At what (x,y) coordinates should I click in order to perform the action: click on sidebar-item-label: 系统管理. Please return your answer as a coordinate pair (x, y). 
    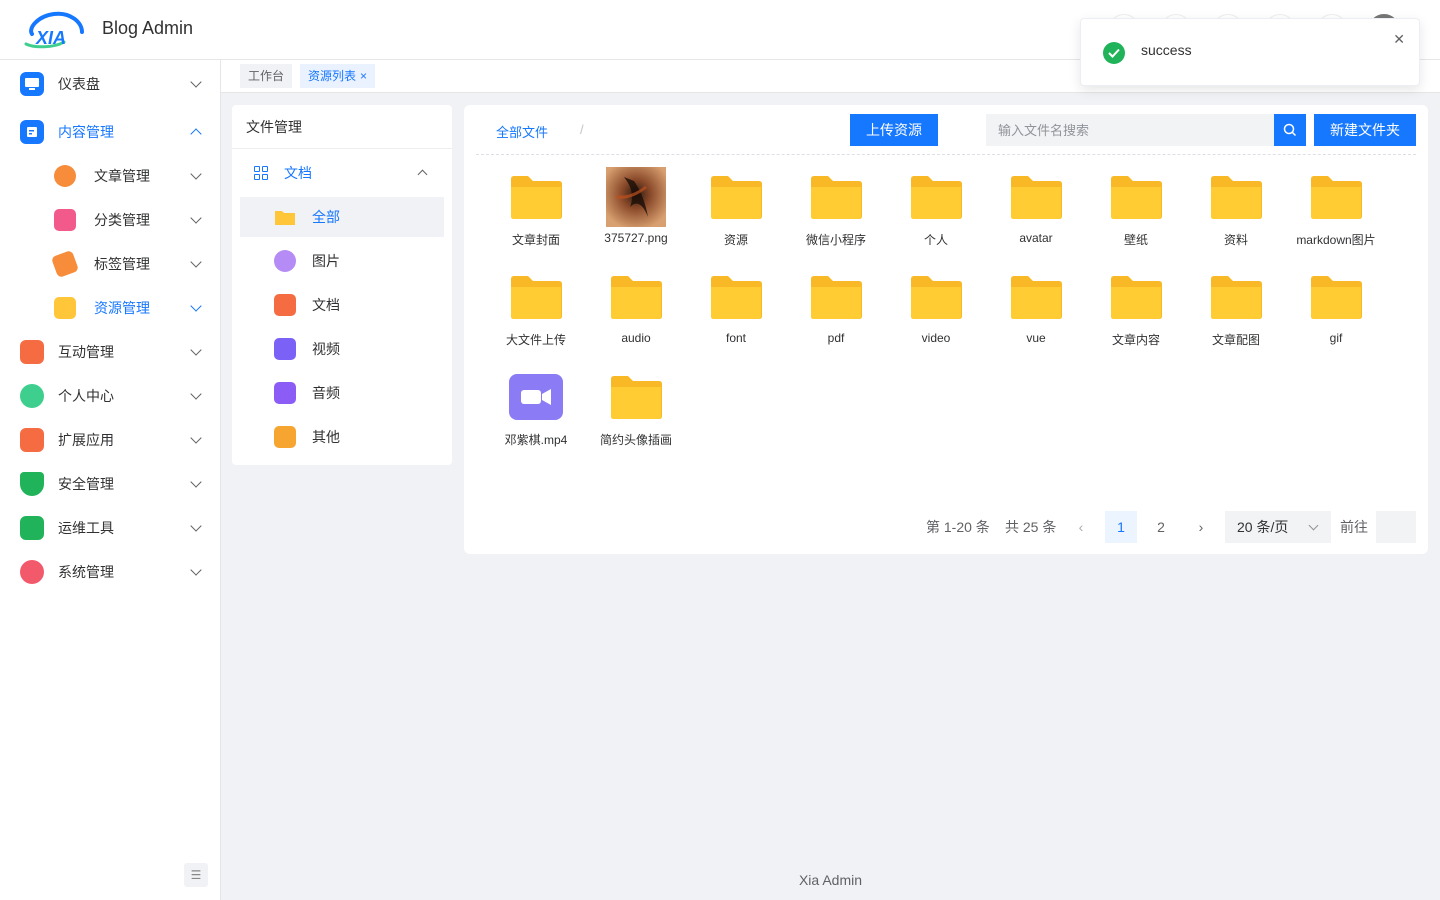
    Looking at the image, I should click on (86, 572).